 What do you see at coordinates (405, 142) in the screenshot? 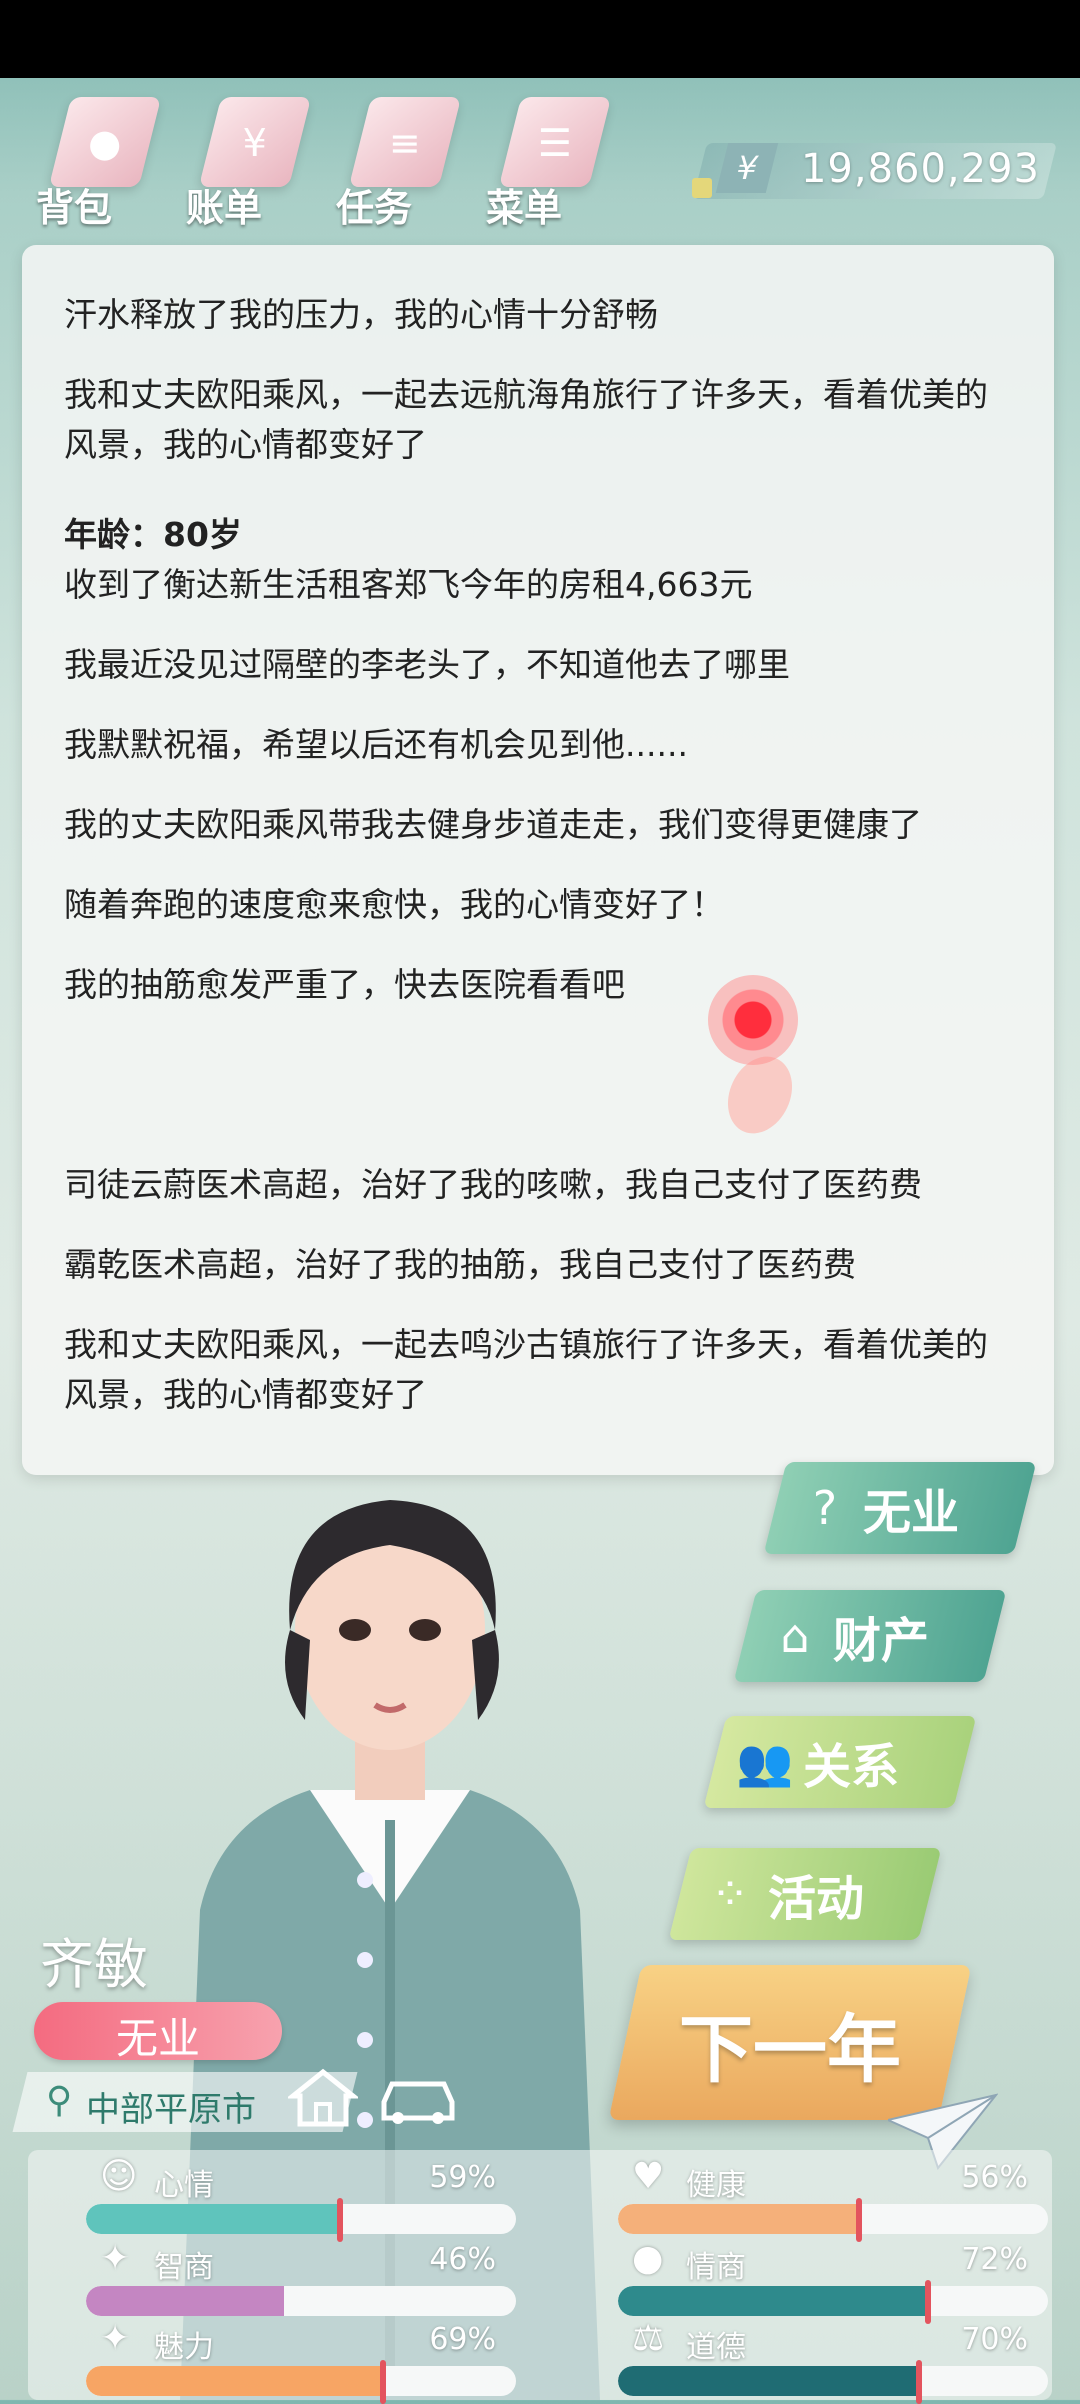
I see `task-icon: ≡` at bounding box center [405, 142].